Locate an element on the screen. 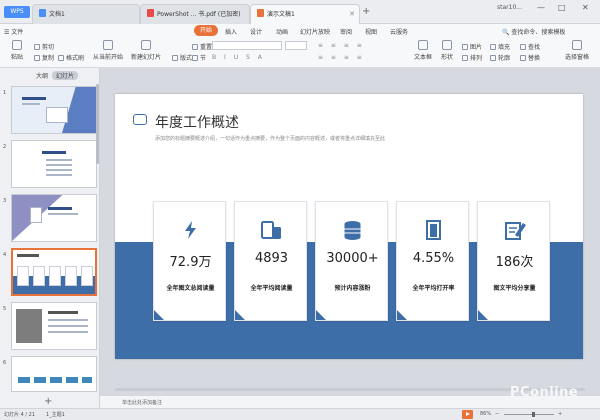 The image size is (600, 420). menu-start: 开始 is located at coordinates (206, 30).